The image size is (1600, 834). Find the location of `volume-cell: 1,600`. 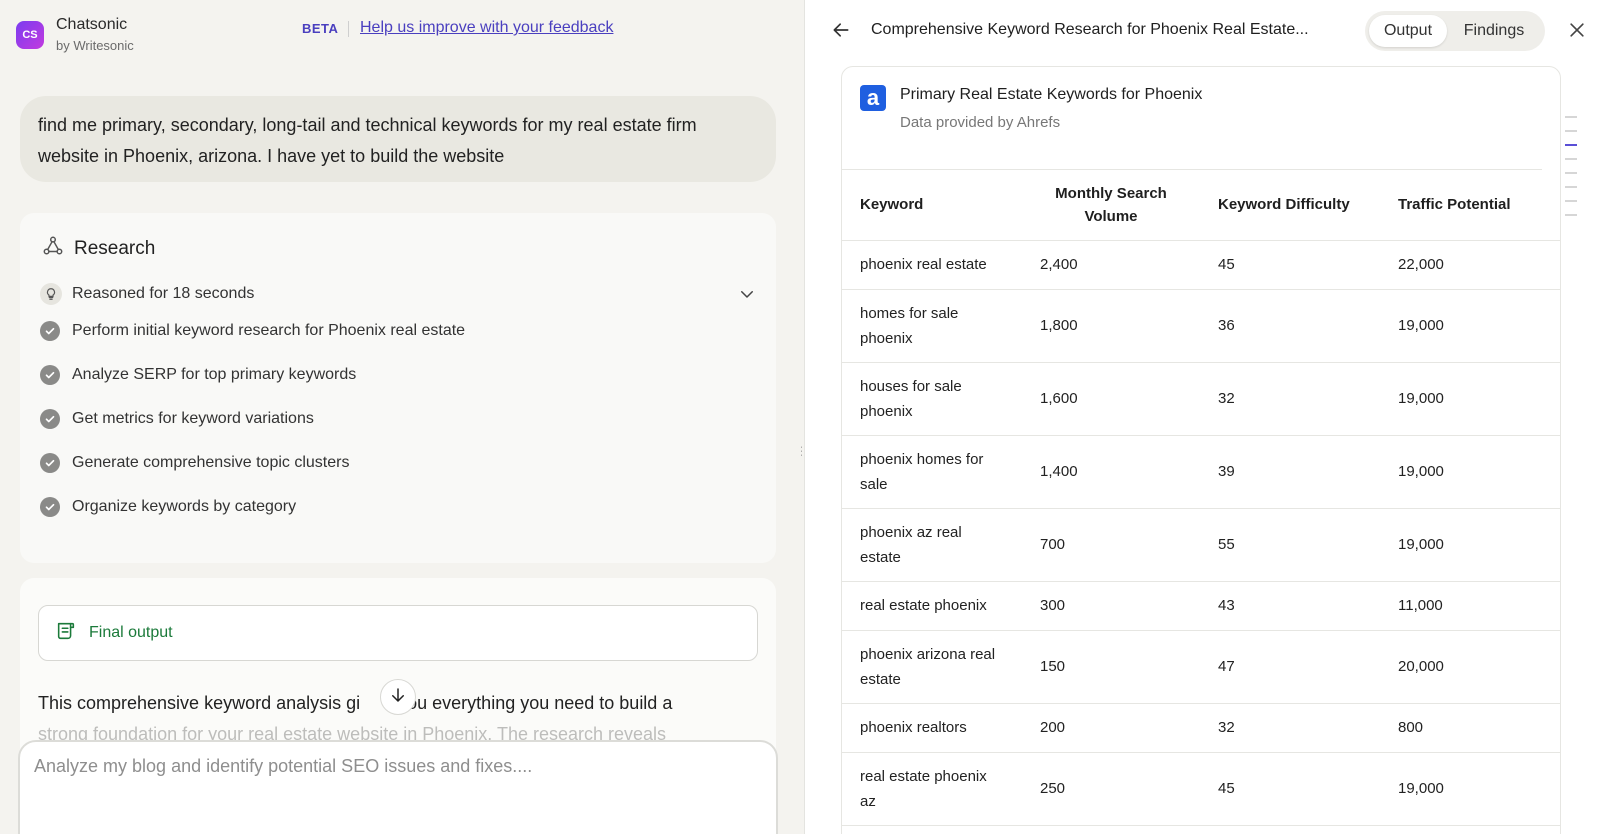

volume-cell: 1,600 is located at coordinates (1111, 399).